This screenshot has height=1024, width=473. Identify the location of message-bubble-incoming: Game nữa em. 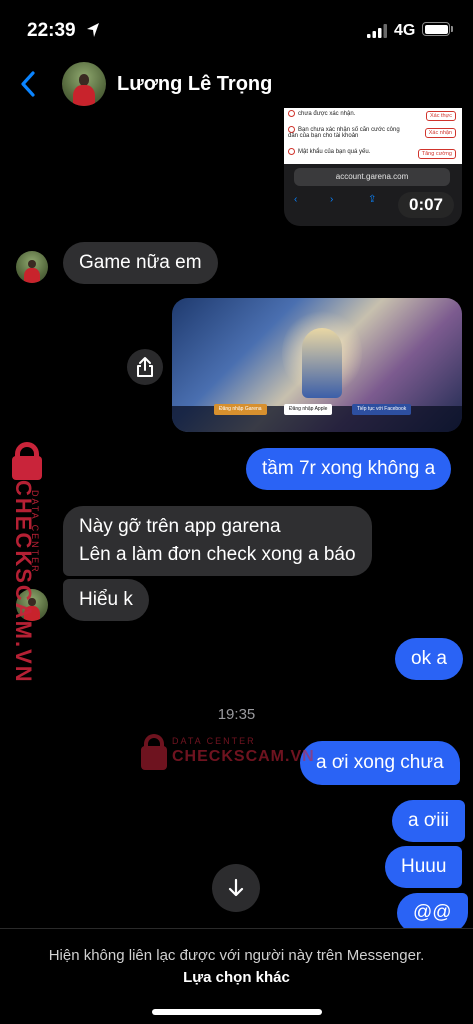
(140, 263).